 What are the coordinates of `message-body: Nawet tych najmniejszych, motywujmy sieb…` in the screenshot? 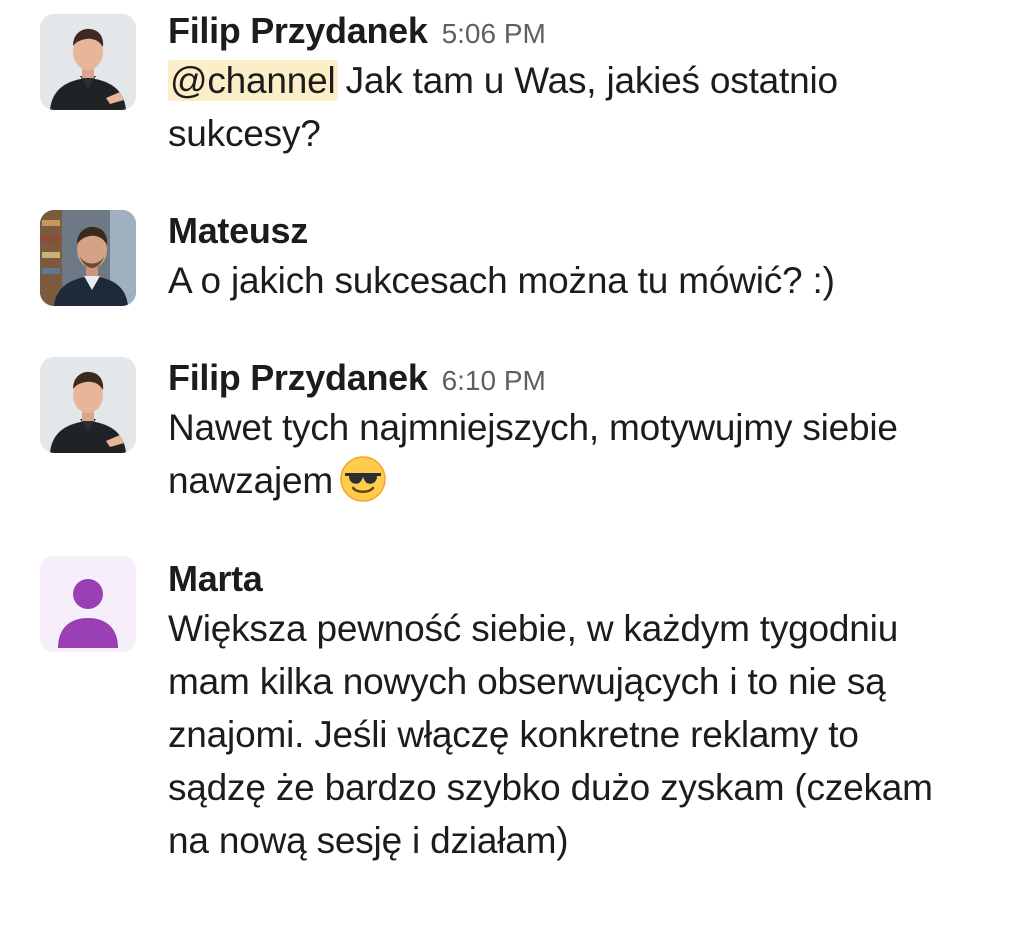 It's located at (533, 454).